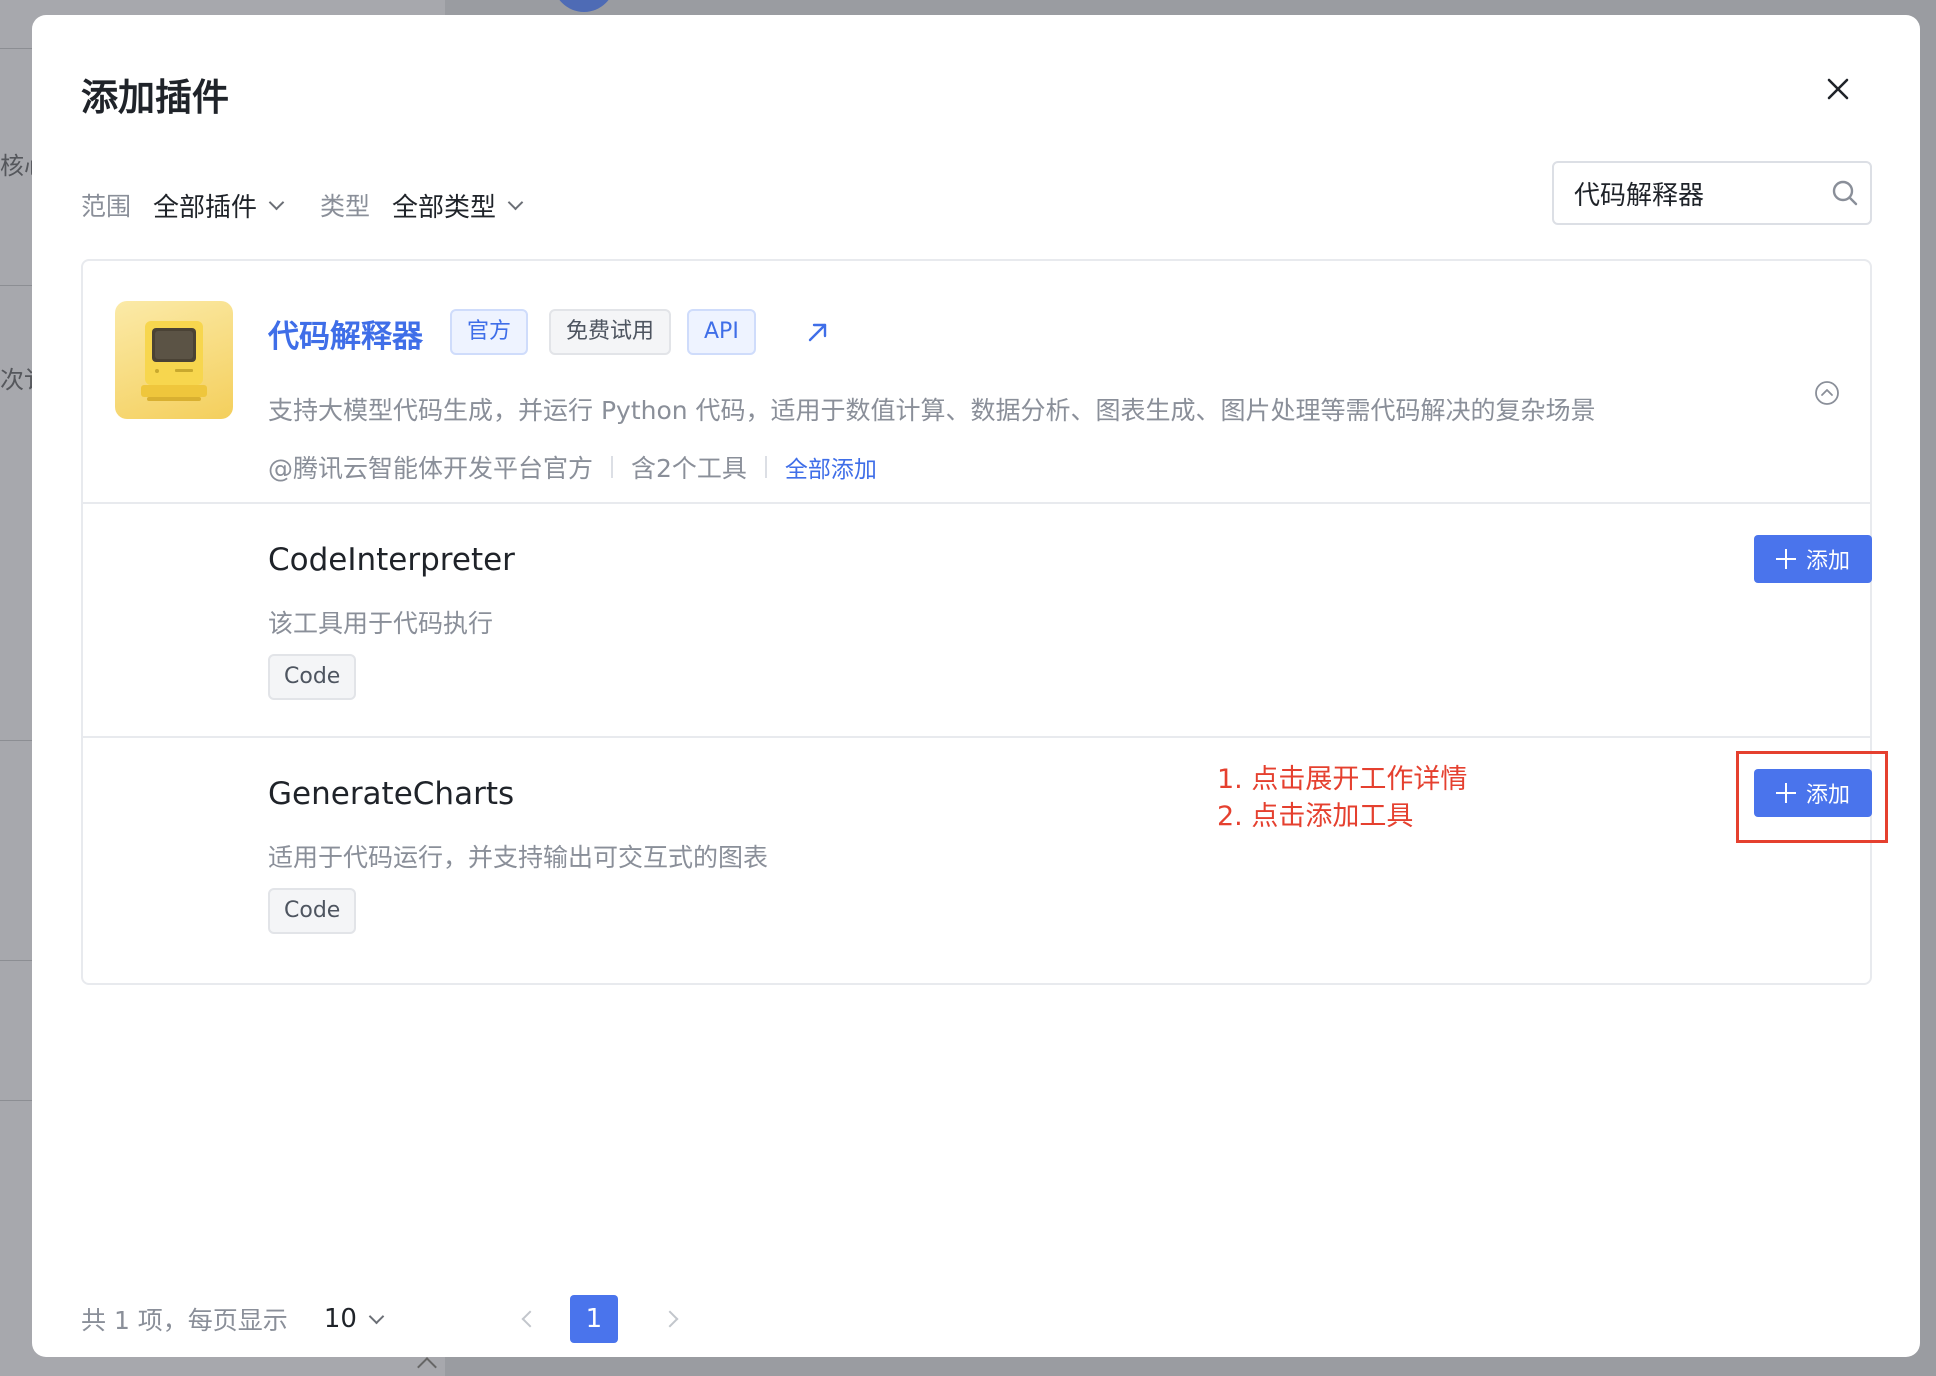  Describe the element at coordinates (584, 6) in the screenshot. I see `background-avatar` at that location.